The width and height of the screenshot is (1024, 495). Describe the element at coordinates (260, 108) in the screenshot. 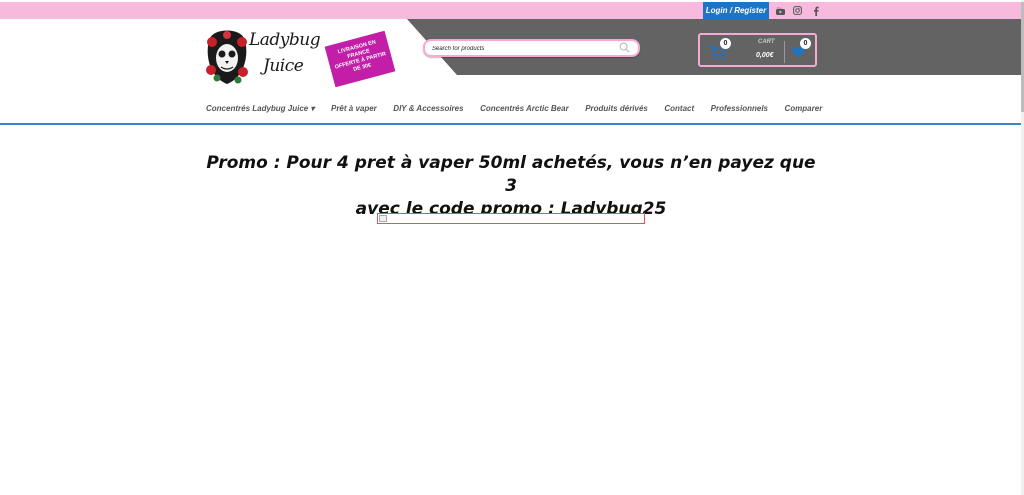

I see `nav-item-concentres-ladybug-juice: Concentrés Ladybug Juice ▾` at that location.